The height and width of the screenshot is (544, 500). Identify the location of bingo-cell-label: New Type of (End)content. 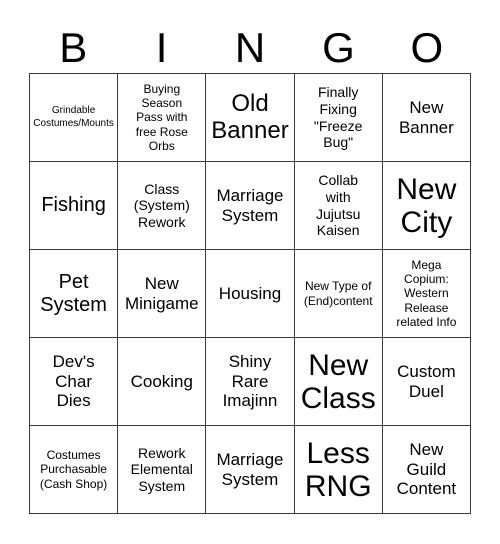
(338, 293).